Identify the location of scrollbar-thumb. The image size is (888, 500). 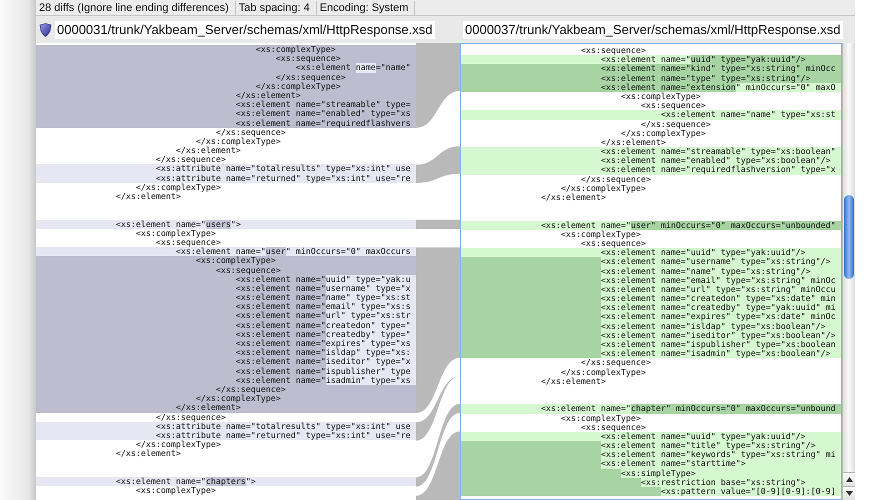
(849, 237).